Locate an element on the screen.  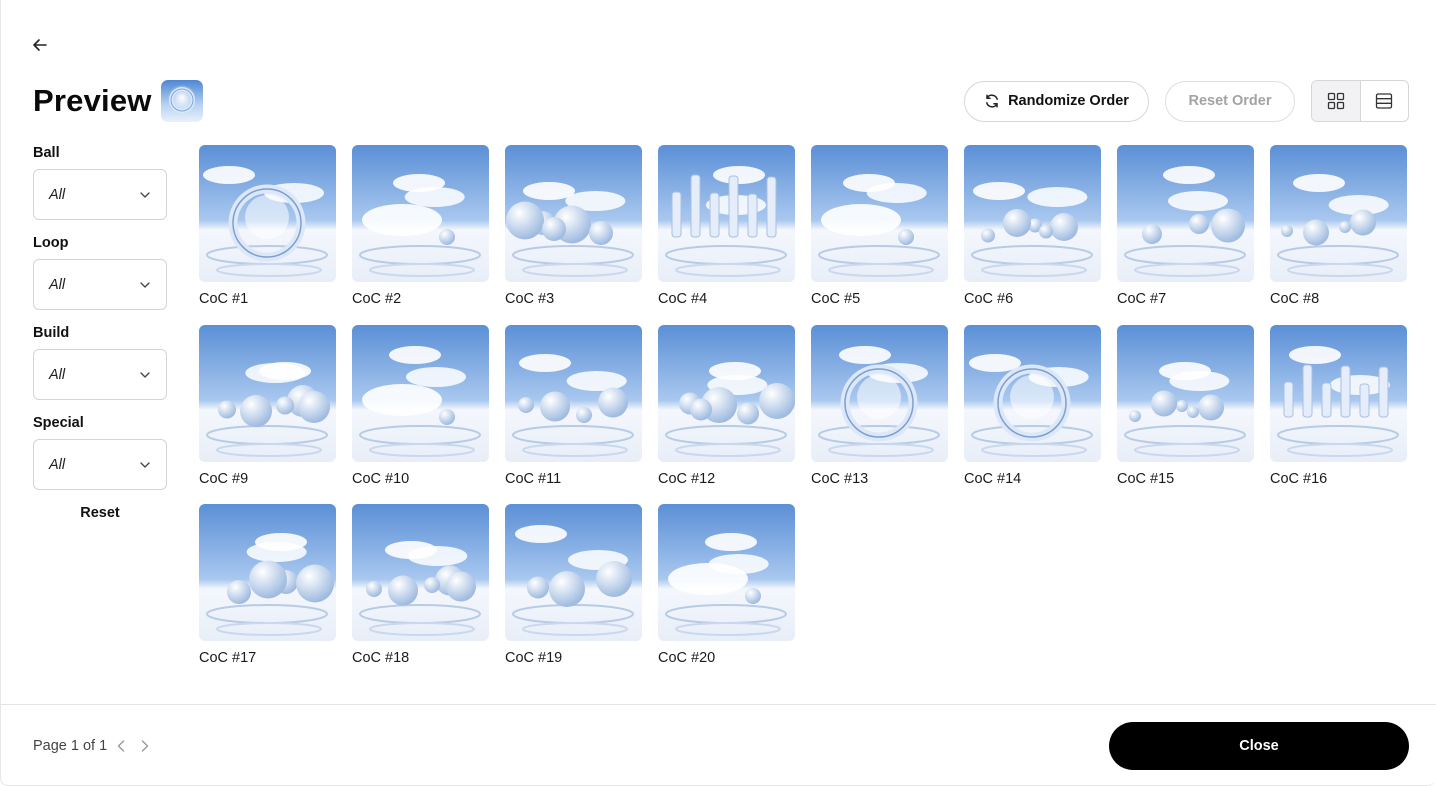
nft-card-label: CoC #12 is located at coordinates (687, 478).